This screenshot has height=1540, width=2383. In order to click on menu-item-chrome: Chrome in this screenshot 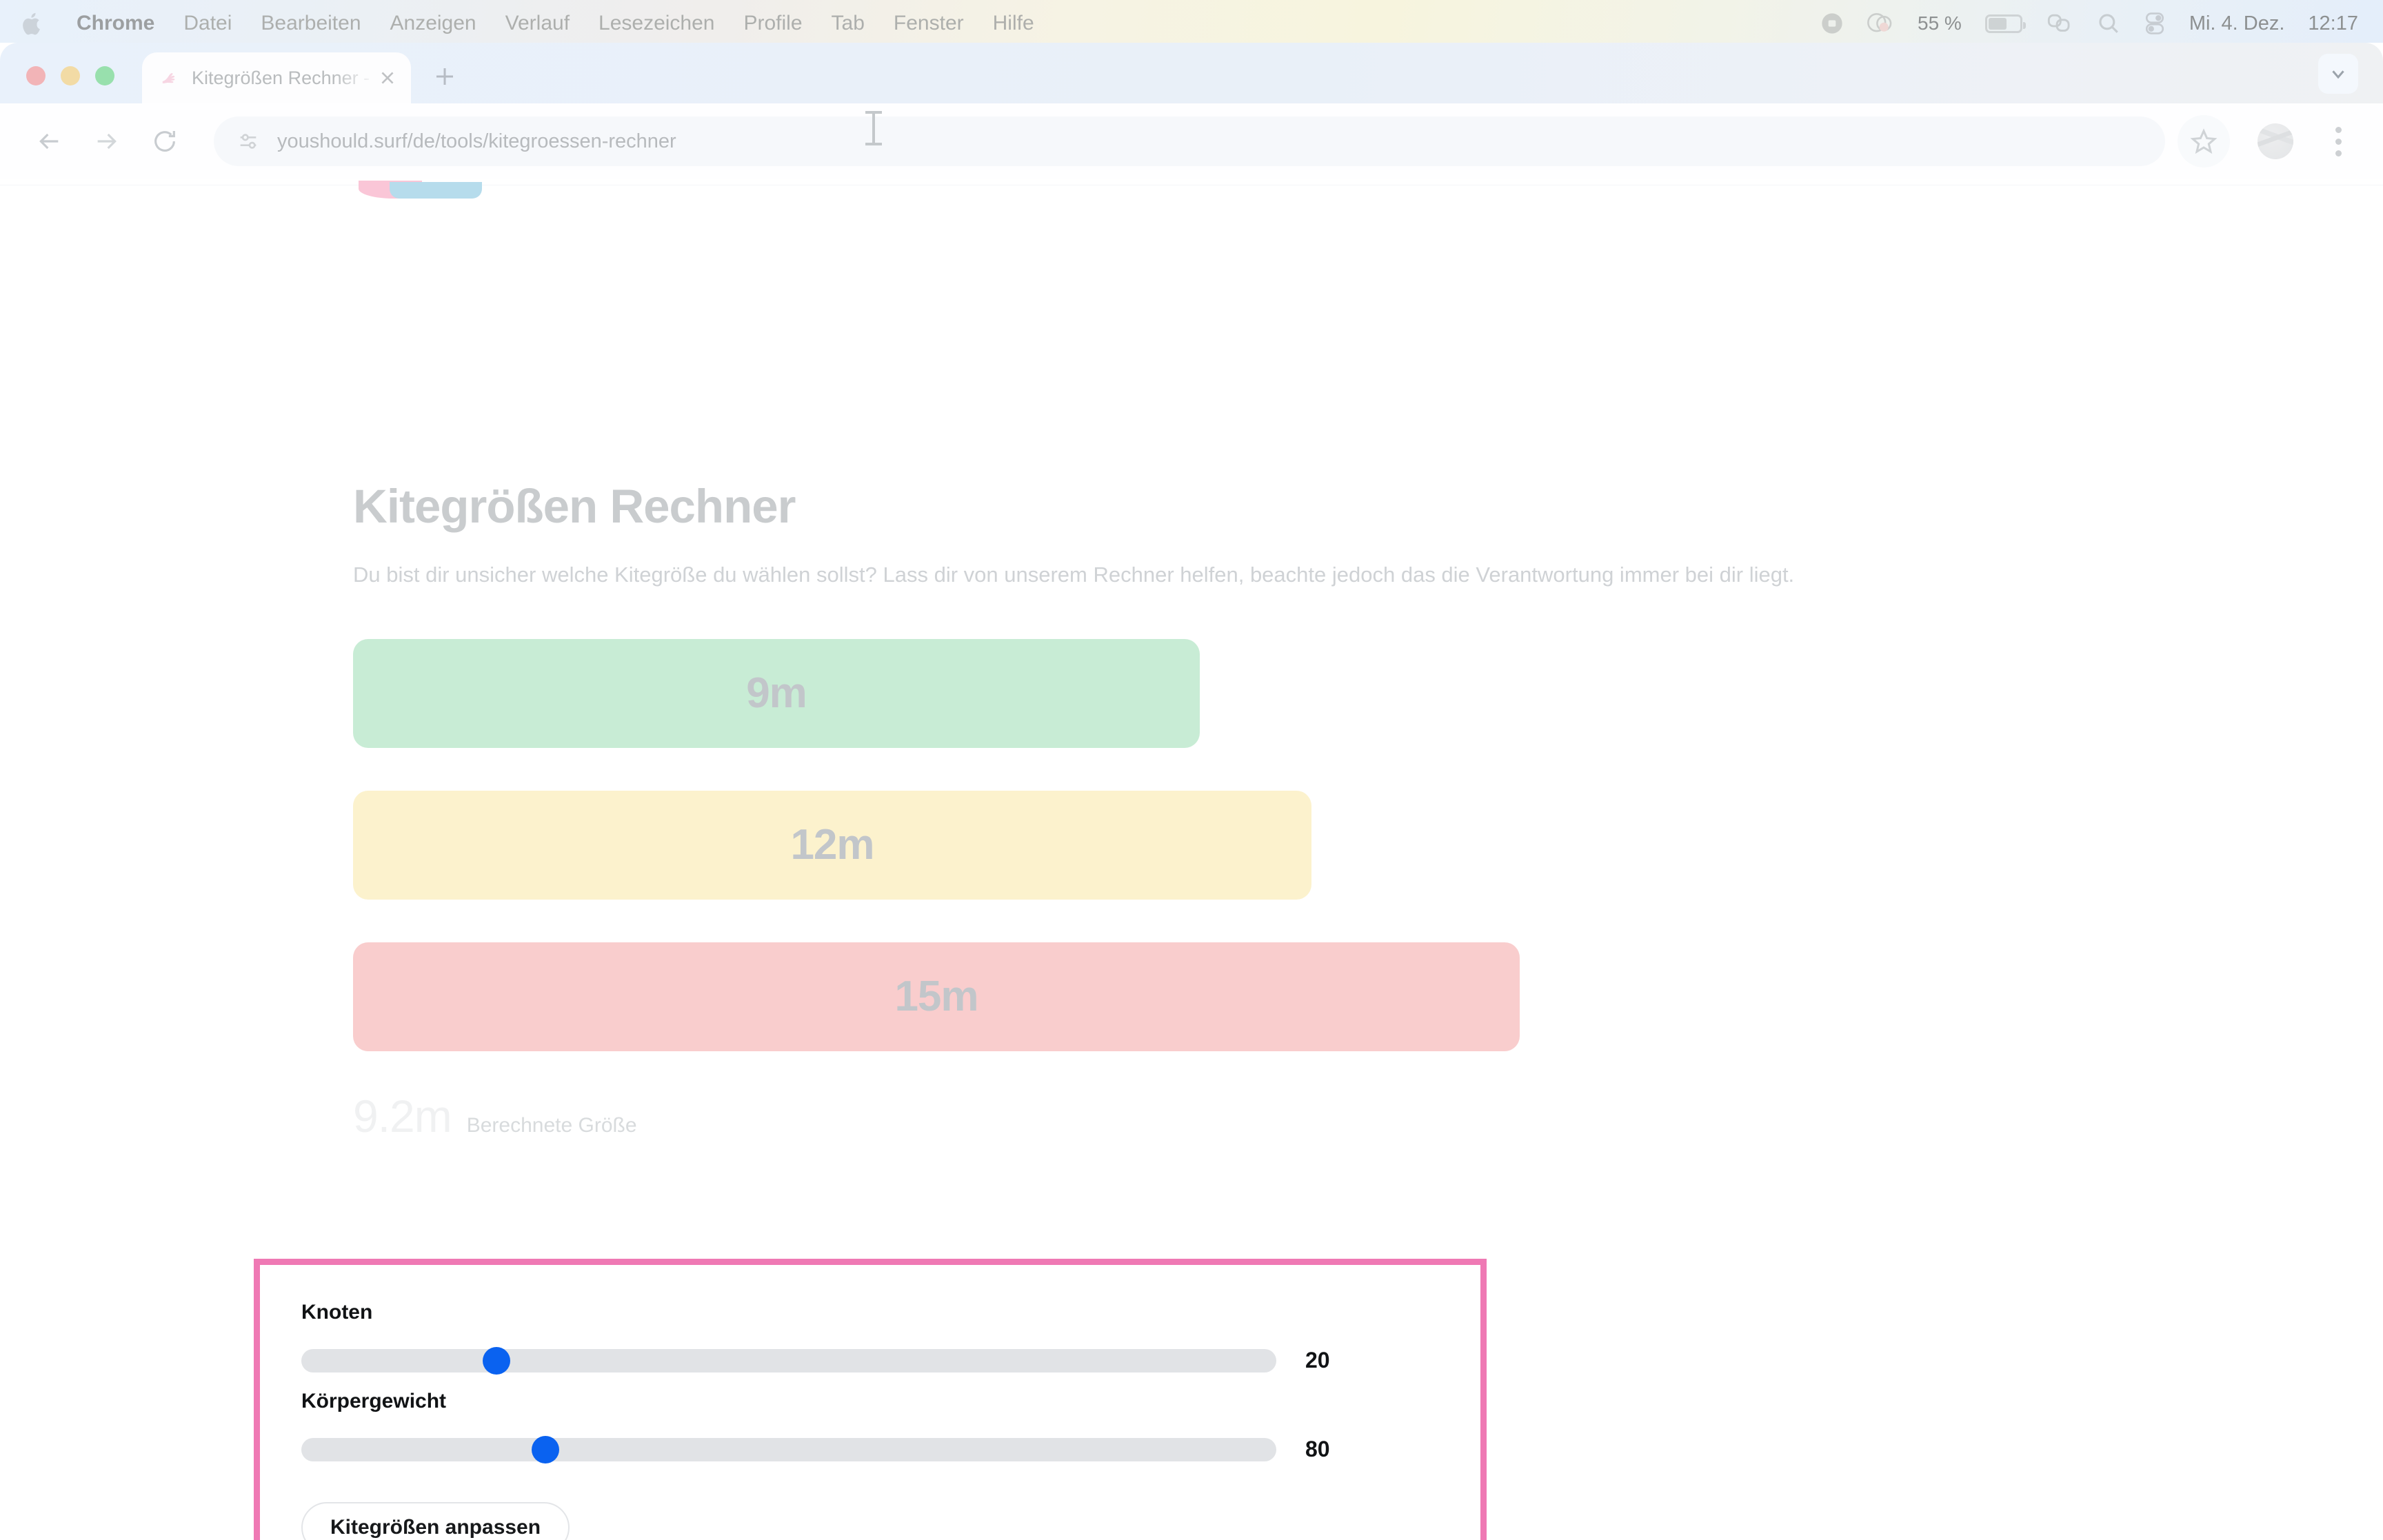, I will do `click(115, 23)`.